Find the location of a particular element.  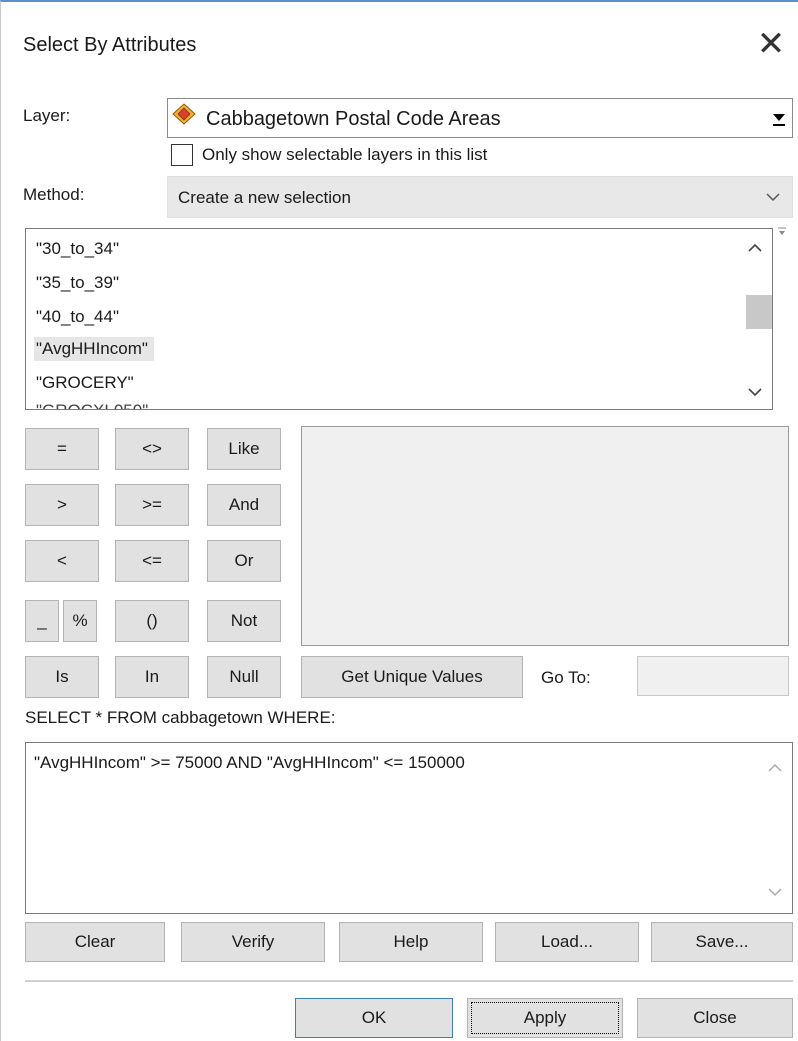

underscore-wildcard-button: _ is located at coordinates (42, 621).